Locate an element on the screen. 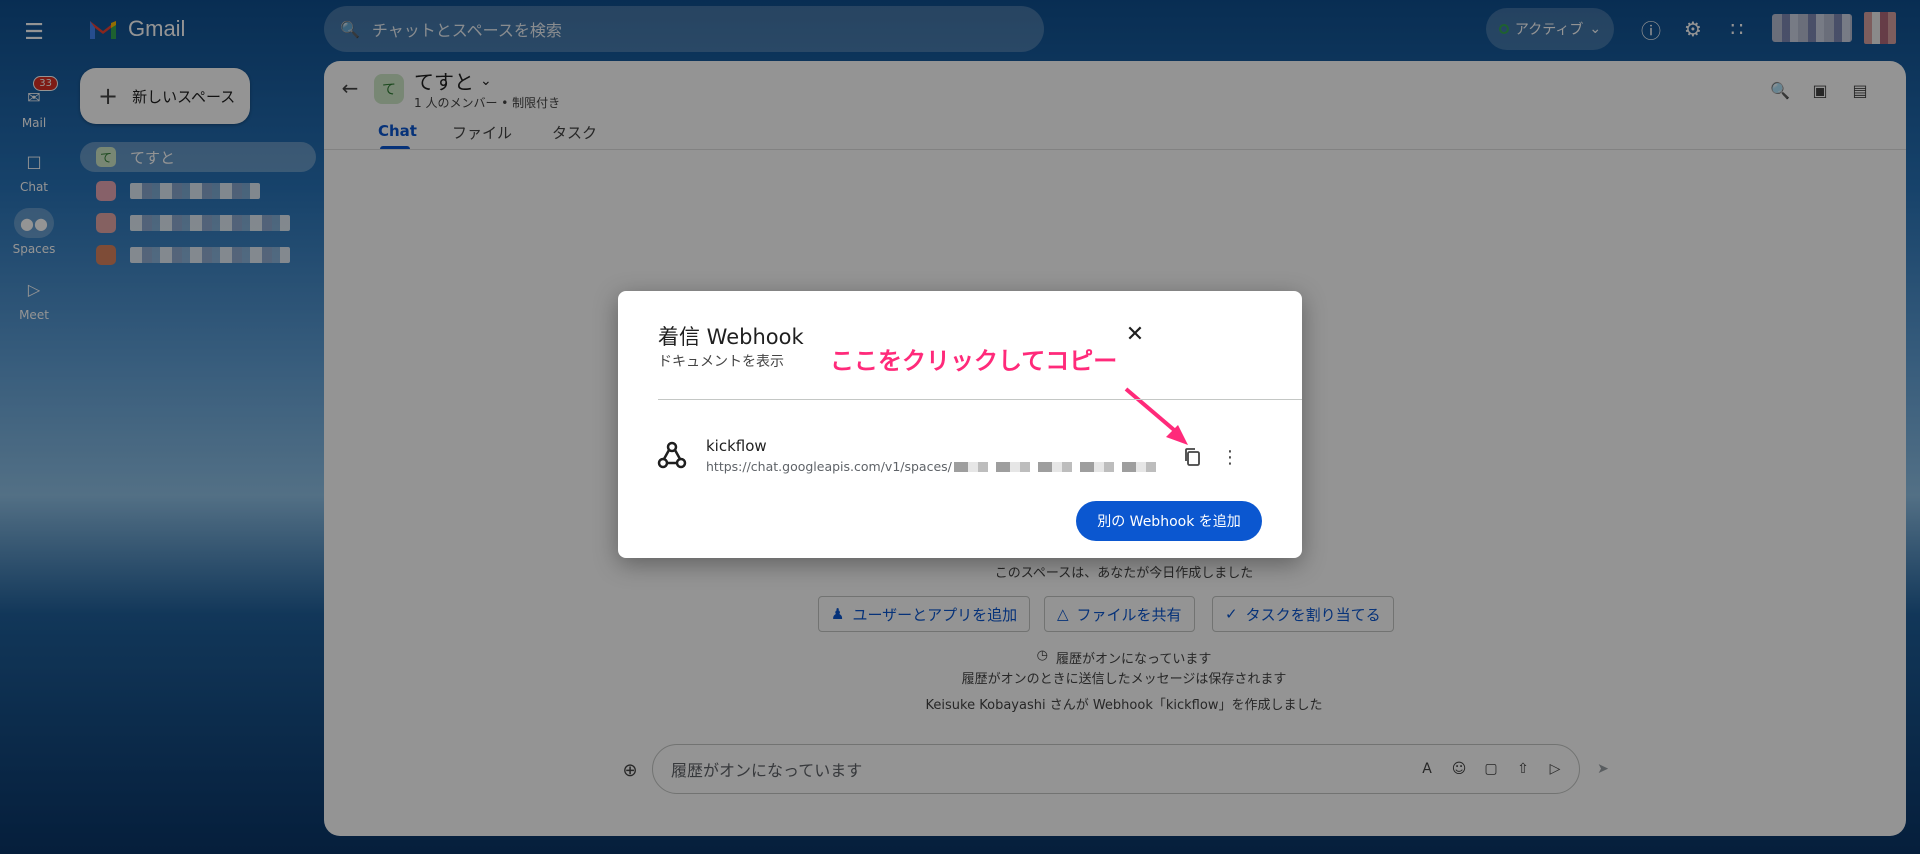 This screenshot has height=854, width=1920. copy-url-button is located at coordinates (1192, 457).